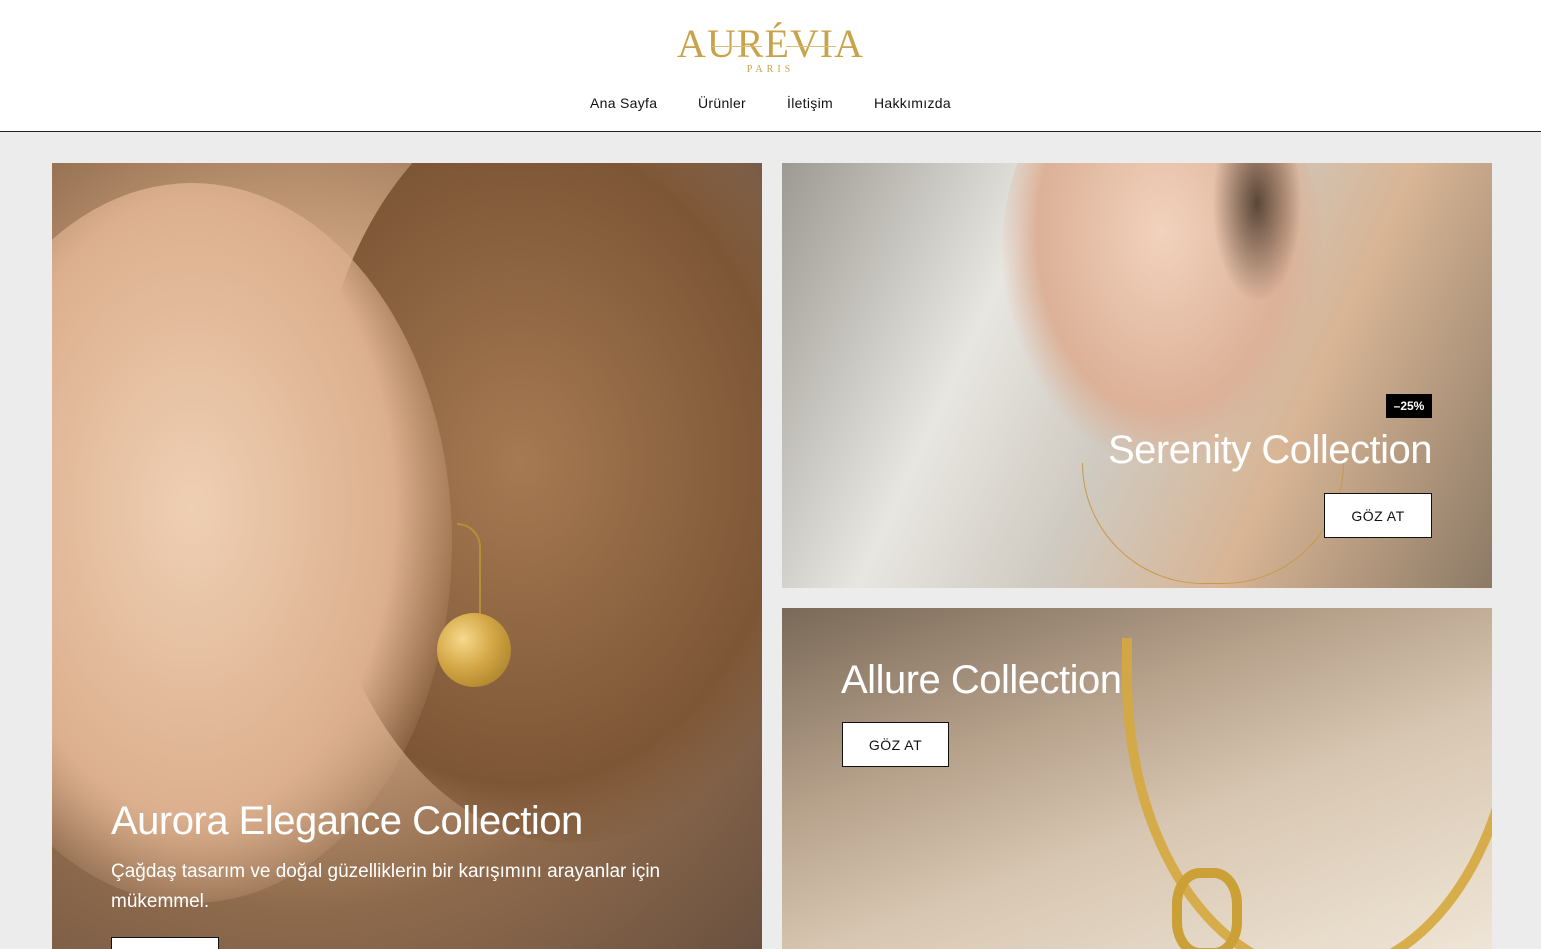 The width and height of the screenshot is (1541, 949). I want to click on allure-title: Allure Collection, so click(981, 680).